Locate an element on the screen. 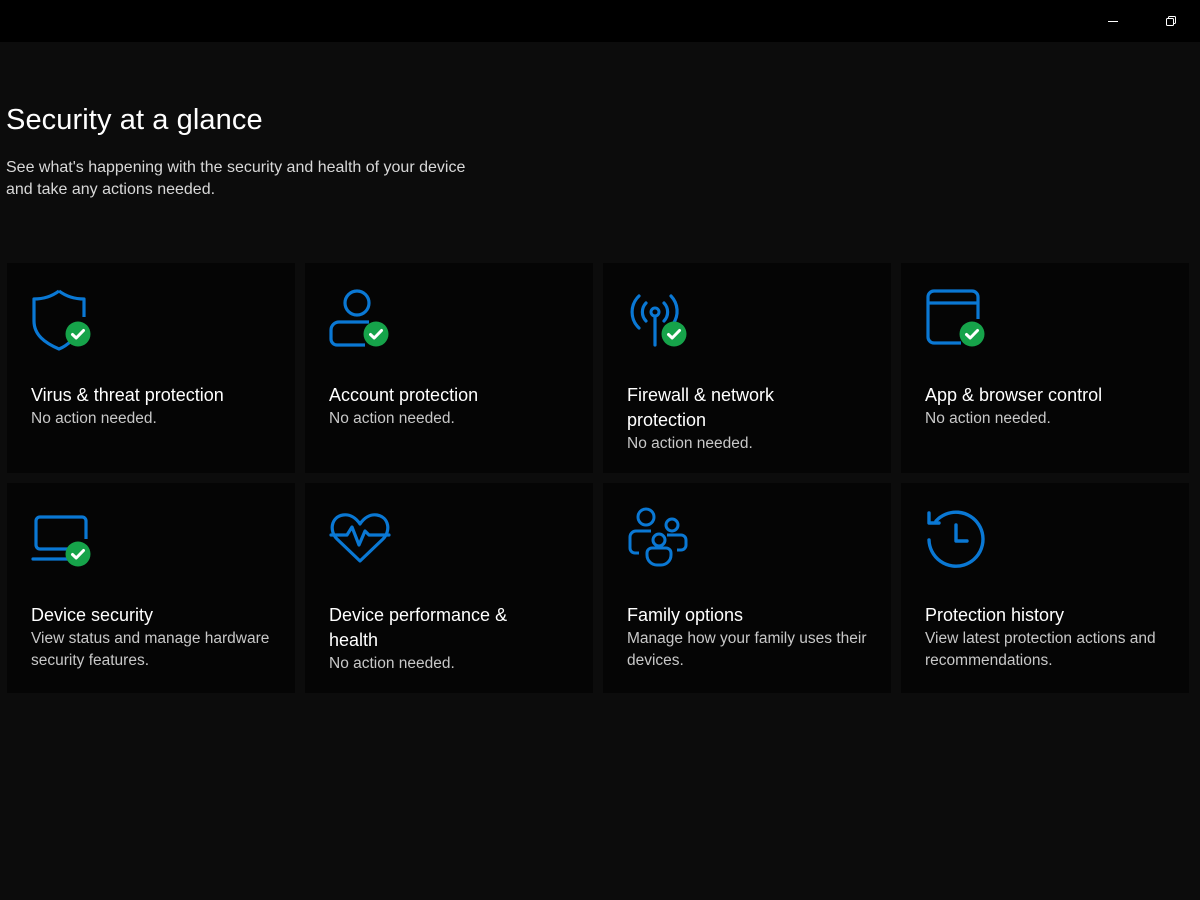 This screenshot has width=1200, height=900. history-clock-icon is located at coordinates (956, 539).